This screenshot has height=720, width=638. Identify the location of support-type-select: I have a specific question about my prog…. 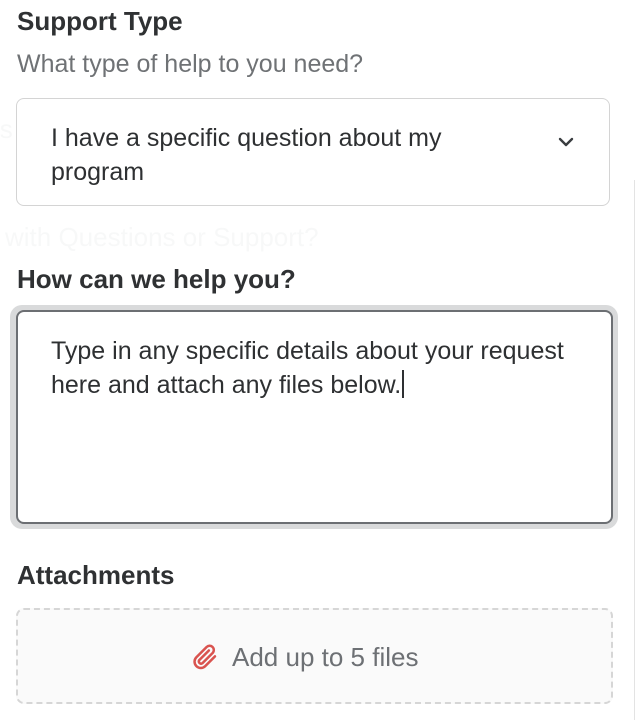
(313, 152).